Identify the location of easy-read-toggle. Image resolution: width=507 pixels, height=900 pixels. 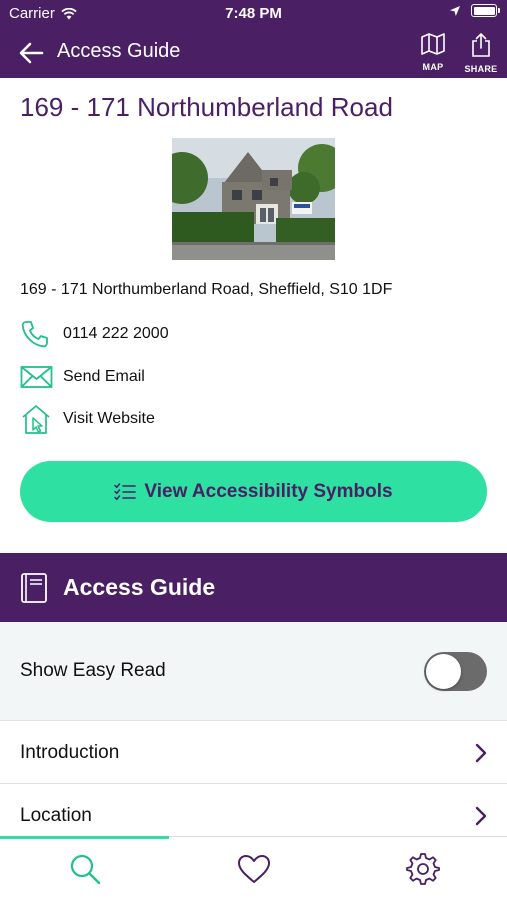
(455, 671).